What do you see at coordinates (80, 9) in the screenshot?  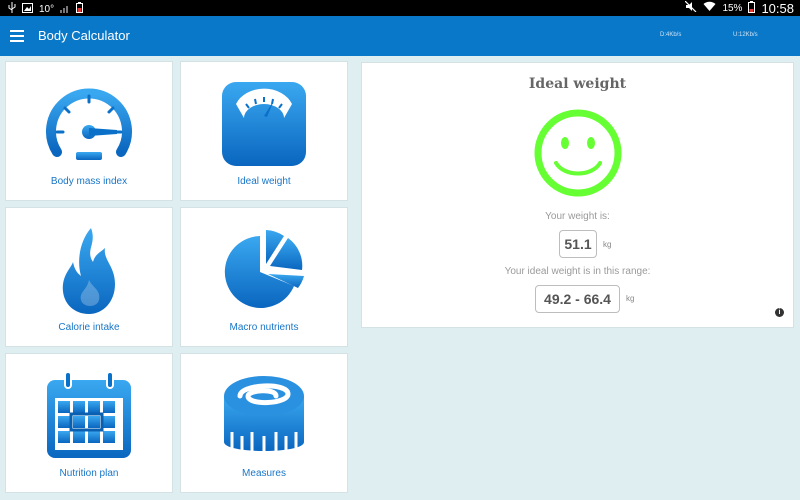 I see `battery-alert-icon` at bounding box center [80, 9].